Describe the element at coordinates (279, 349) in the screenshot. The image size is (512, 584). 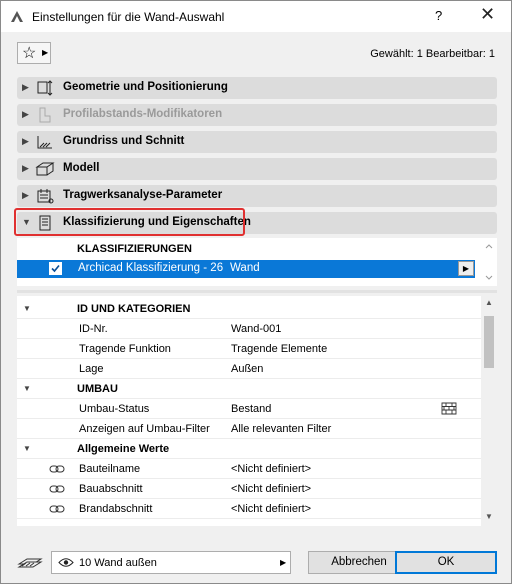
I see `property-value: Tragende Elemente` at that location.